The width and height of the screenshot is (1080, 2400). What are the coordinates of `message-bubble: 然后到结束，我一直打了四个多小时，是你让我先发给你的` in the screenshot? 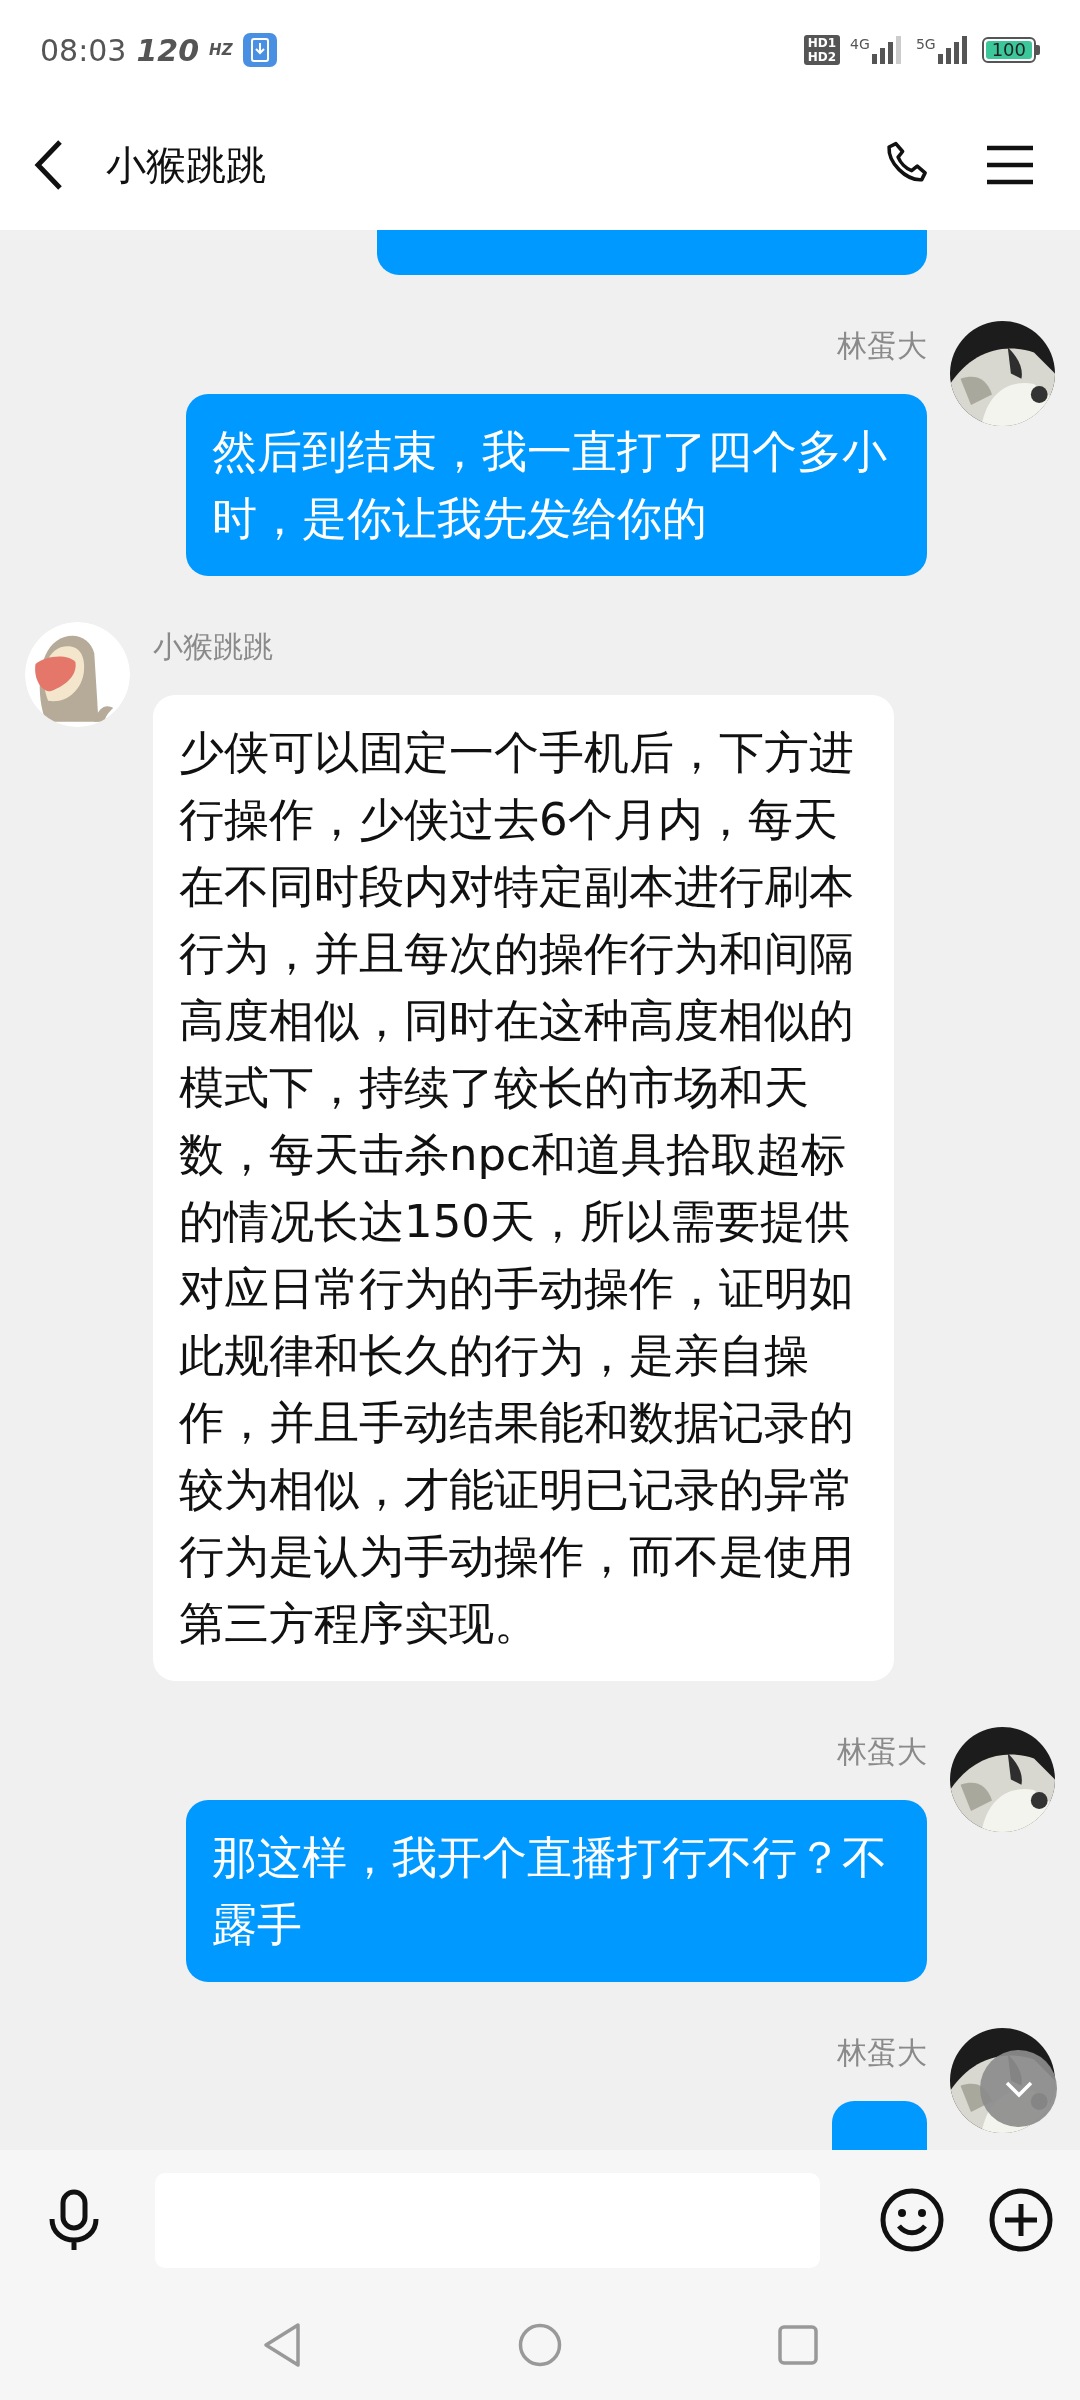 It's located at (556, 485).